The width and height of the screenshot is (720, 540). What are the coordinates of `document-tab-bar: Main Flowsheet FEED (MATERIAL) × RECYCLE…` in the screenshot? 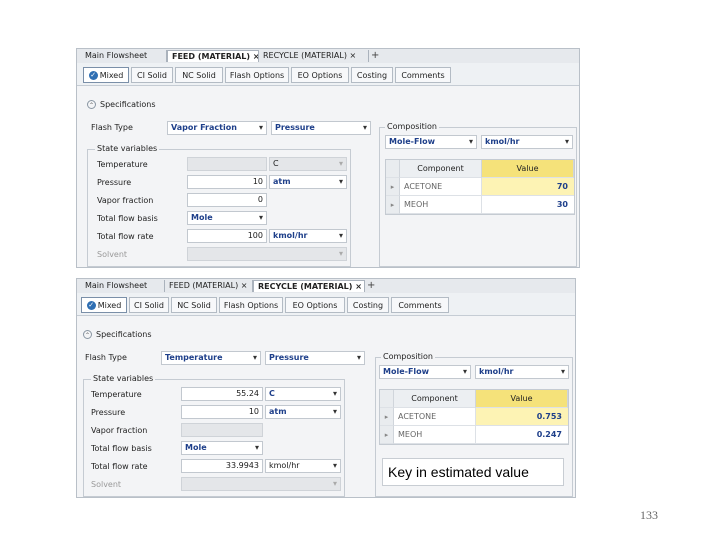 It's located at (326, 286).